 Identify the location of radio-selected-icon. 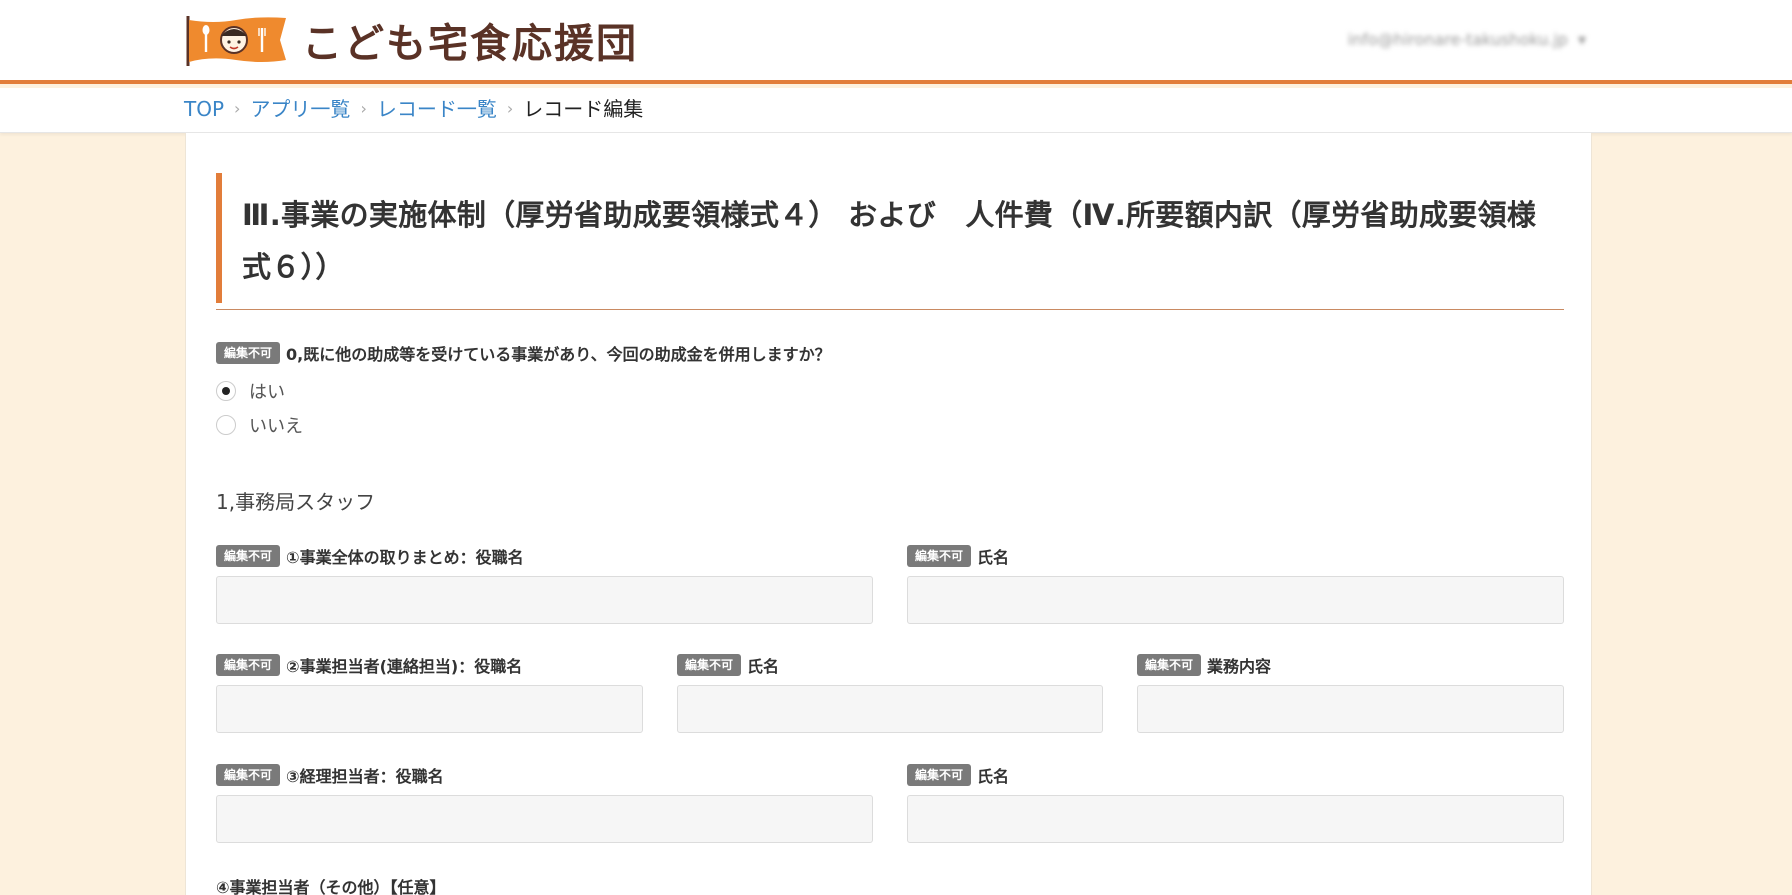
(226, 391).